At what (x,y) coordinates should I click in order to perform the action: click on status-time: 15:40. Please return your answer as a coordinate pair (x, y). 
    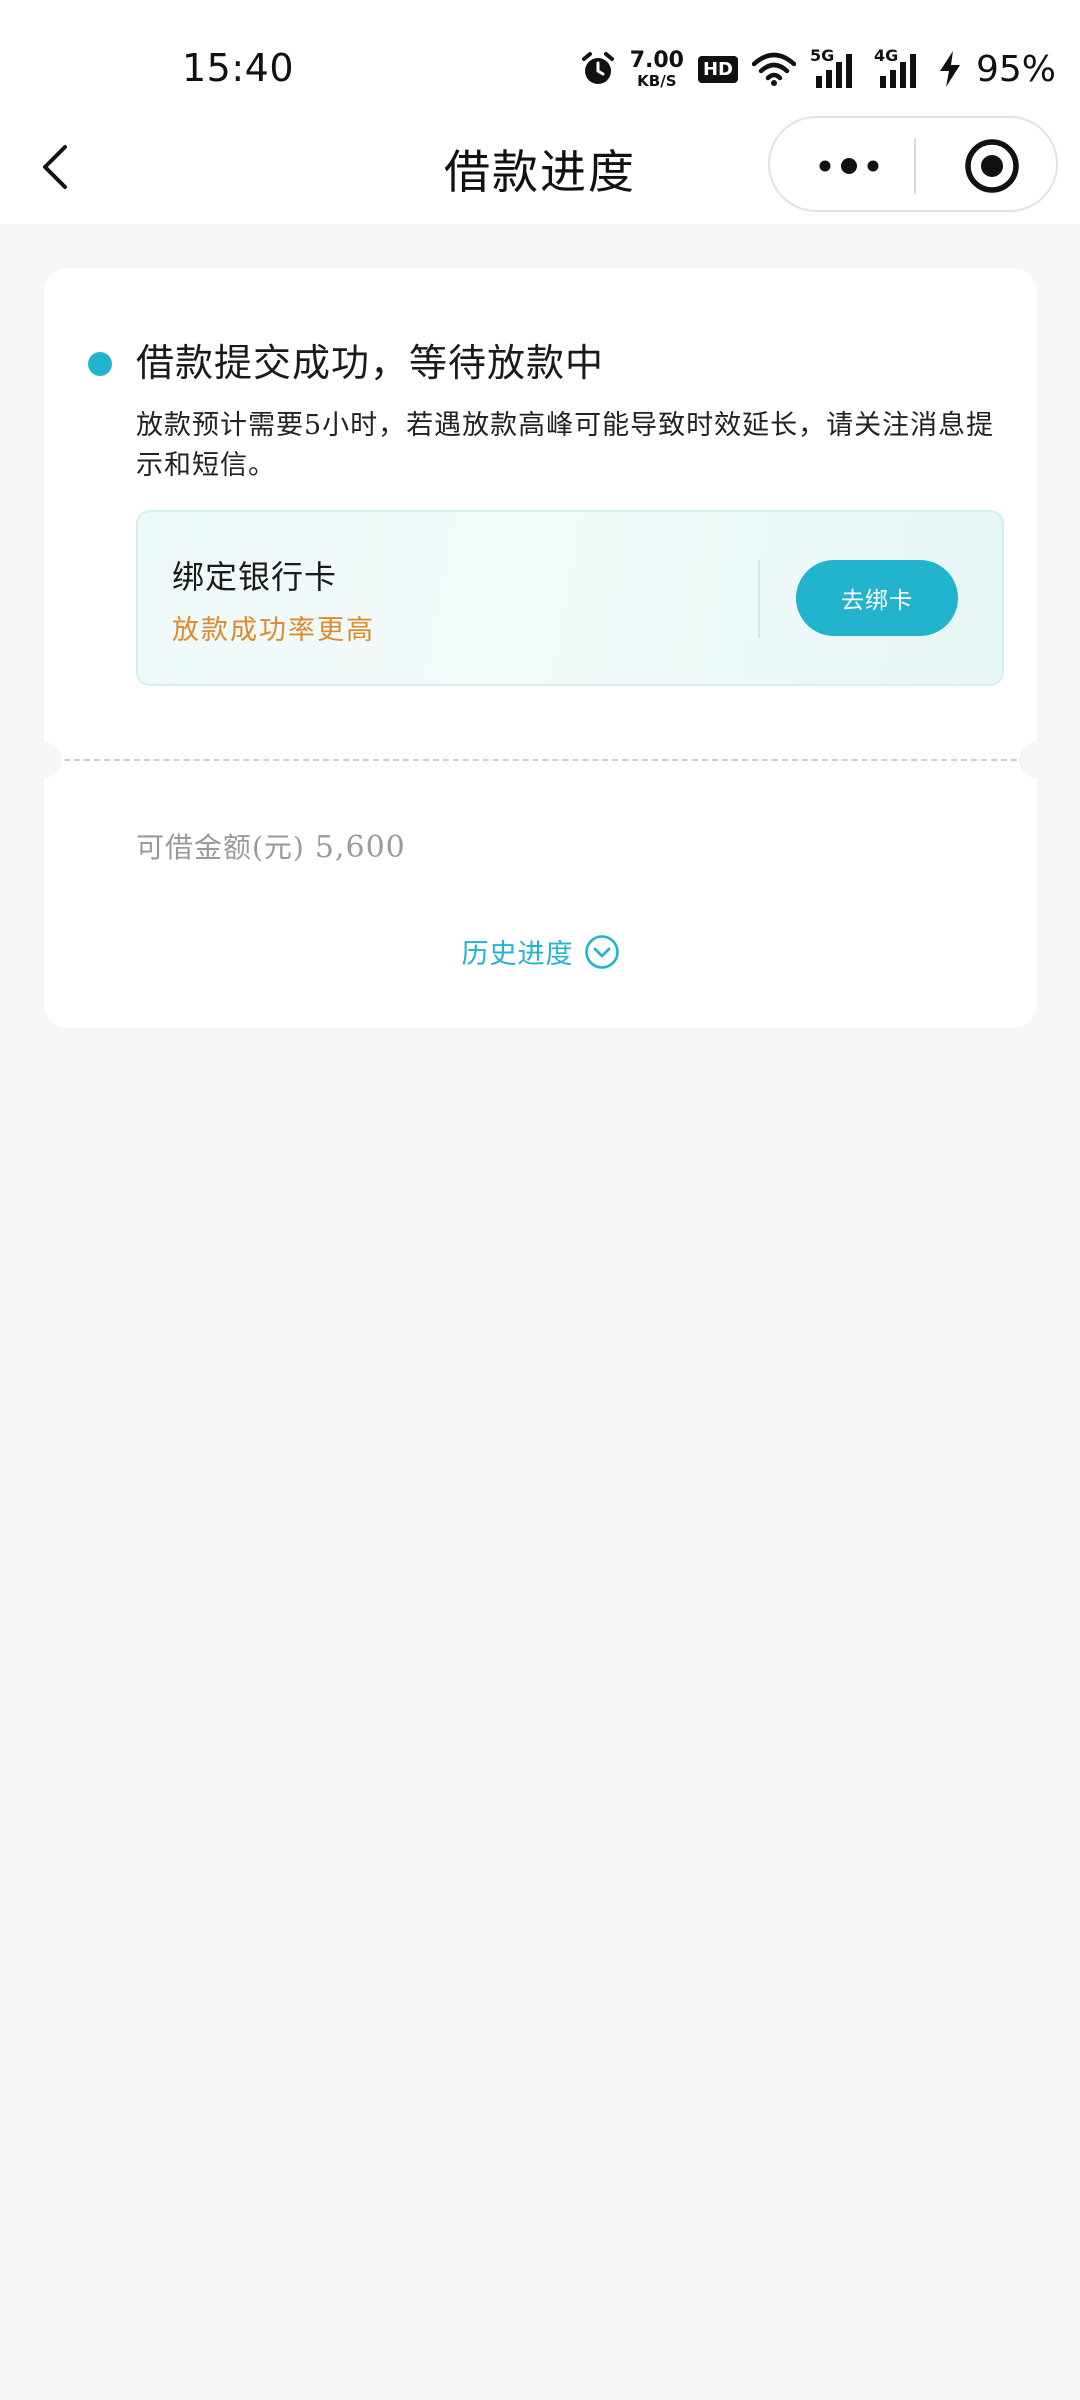
    Looking at the image, I should click on (238, 68).